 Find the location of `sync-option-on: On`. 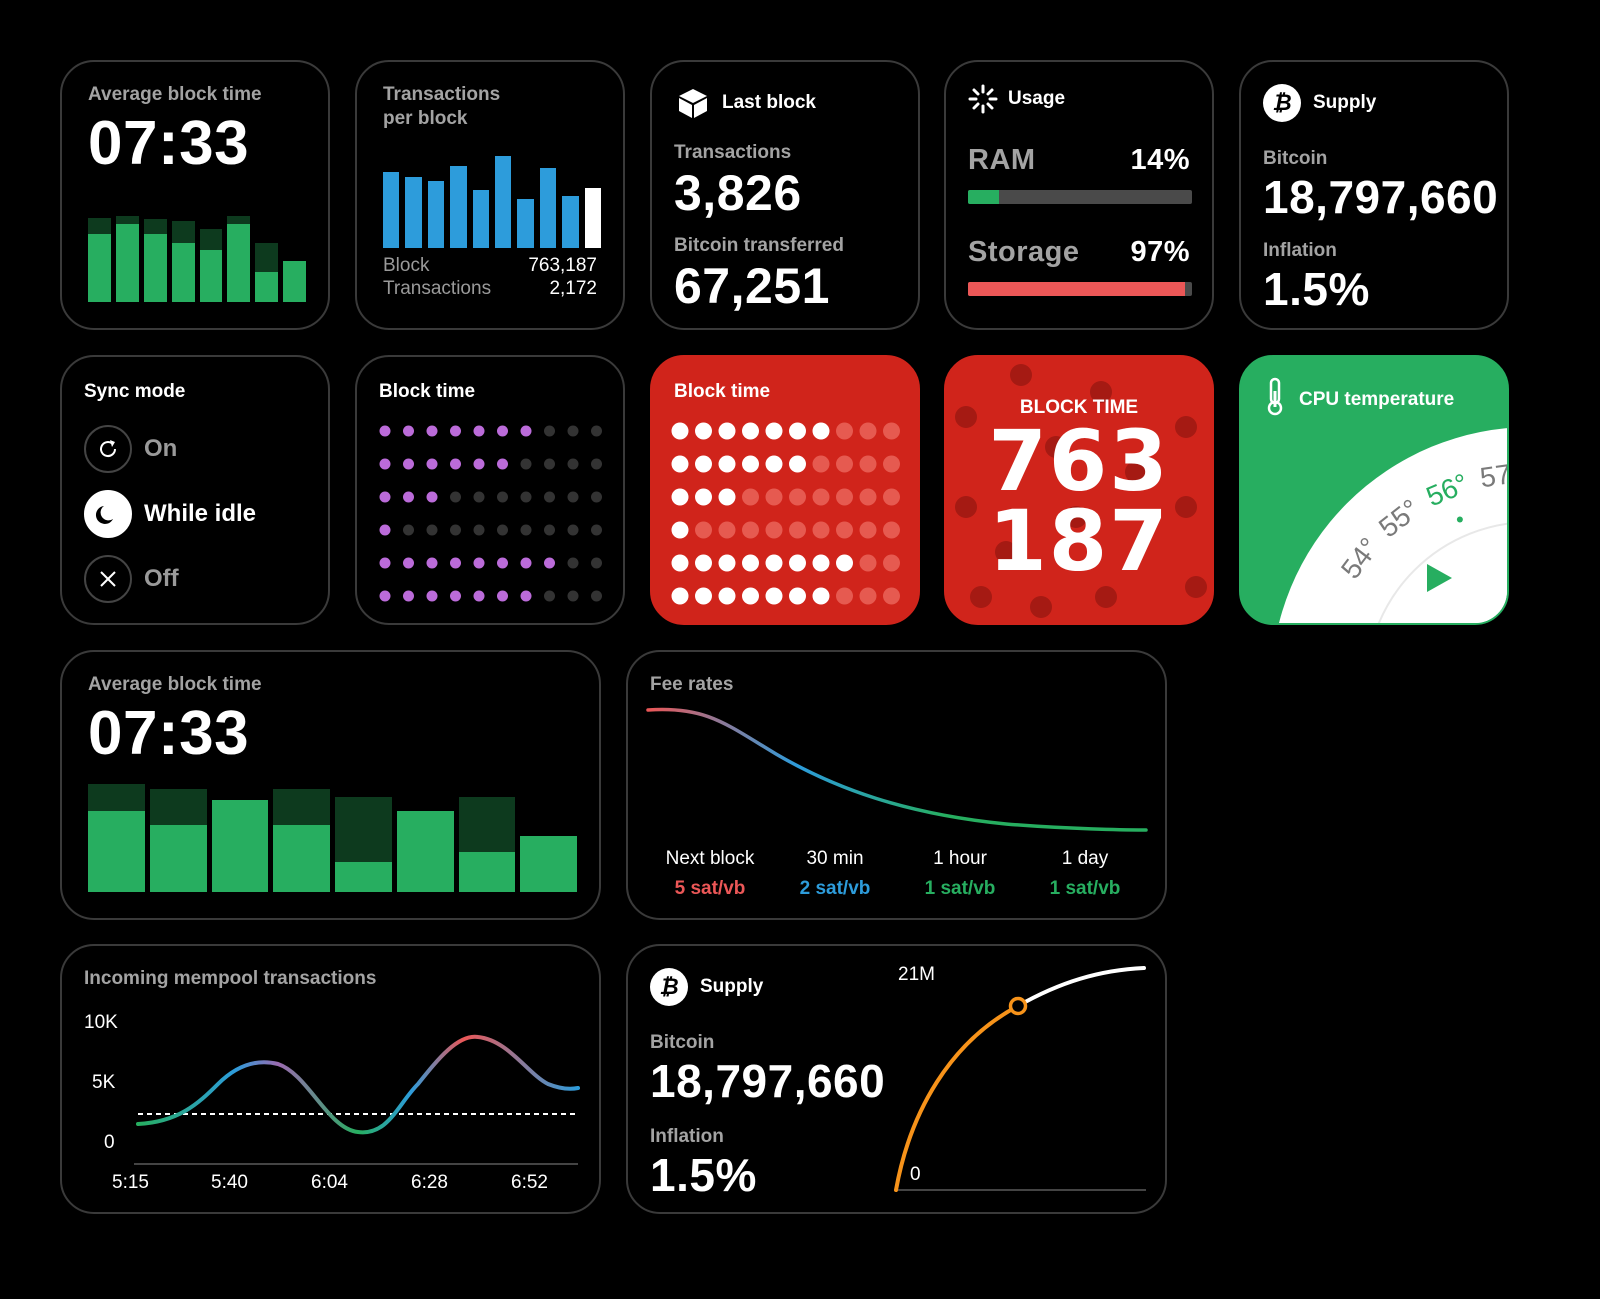

sync-option-on: On is located at coordinates (130, 449).